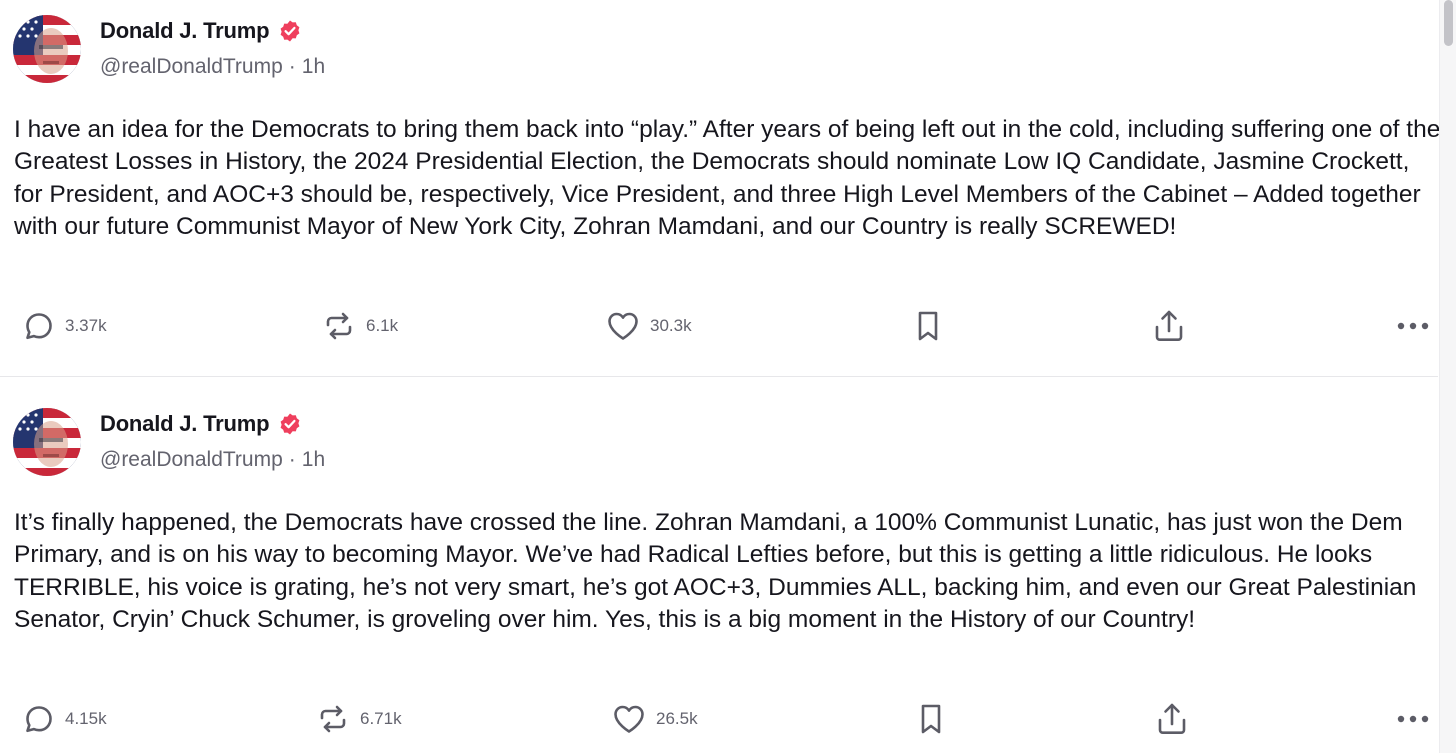  What do you see at coordinates (360, 326) in the screenshot?
I see `repost-button: 6.1k` at bounding box center [360, 326].